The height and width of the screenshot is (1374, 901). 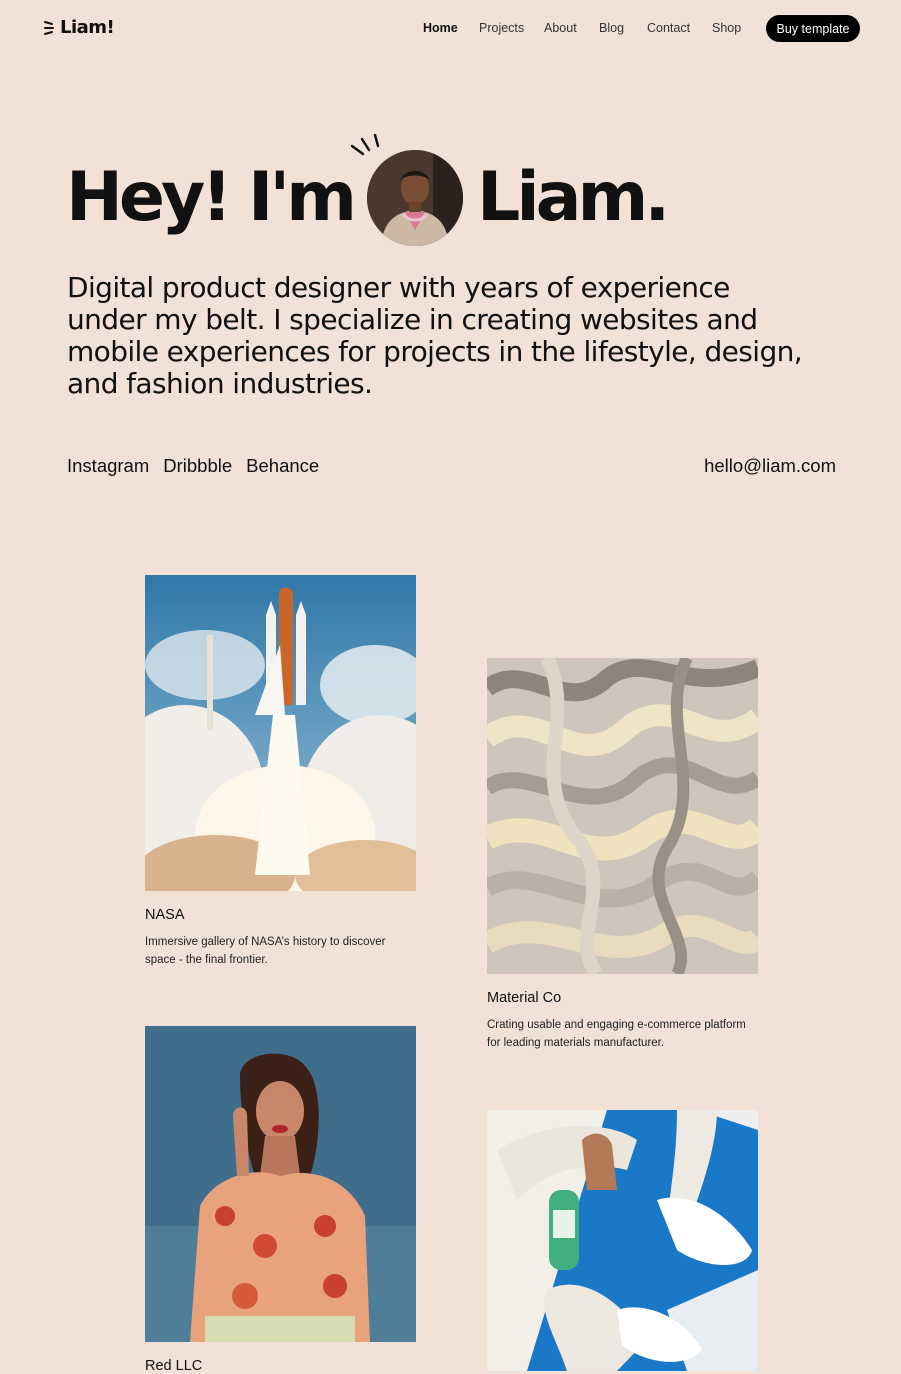 What do you see at coordinates (560, 28) in the screenshot?
I see `nav-about: About` at bounding box center [560, 28].